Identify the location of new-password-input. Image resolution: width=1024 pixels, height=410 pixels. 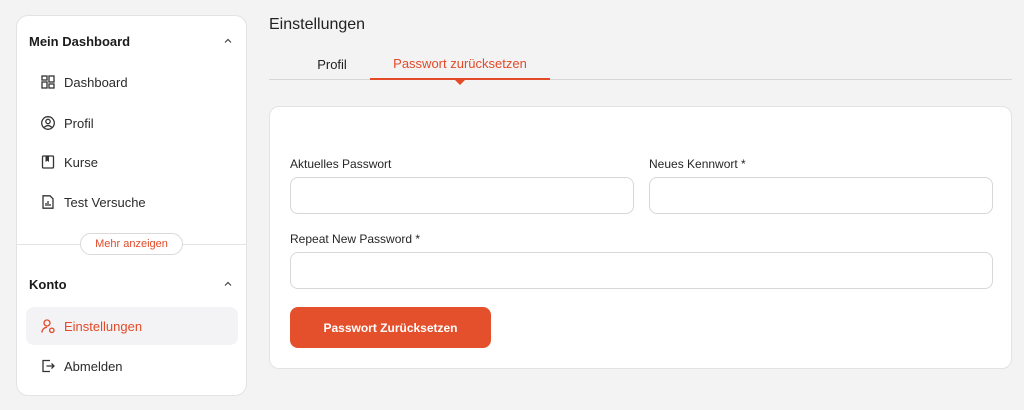
(821, 195).